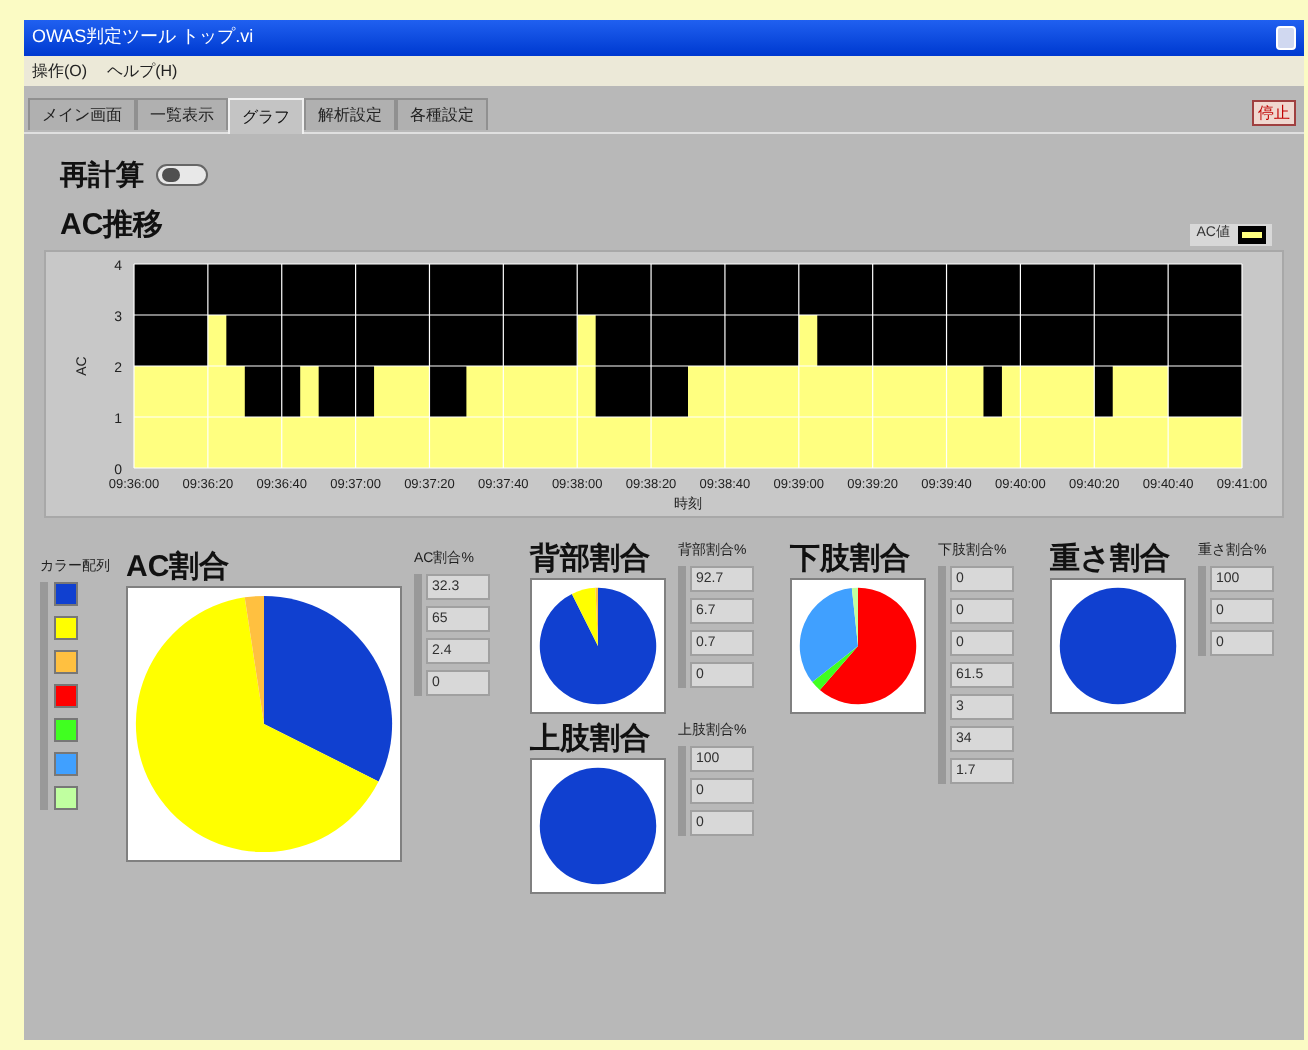 The width and height of the screenshot is (1308, 1050). I want to click on recalc-label: 再計算, so click(102, 175).